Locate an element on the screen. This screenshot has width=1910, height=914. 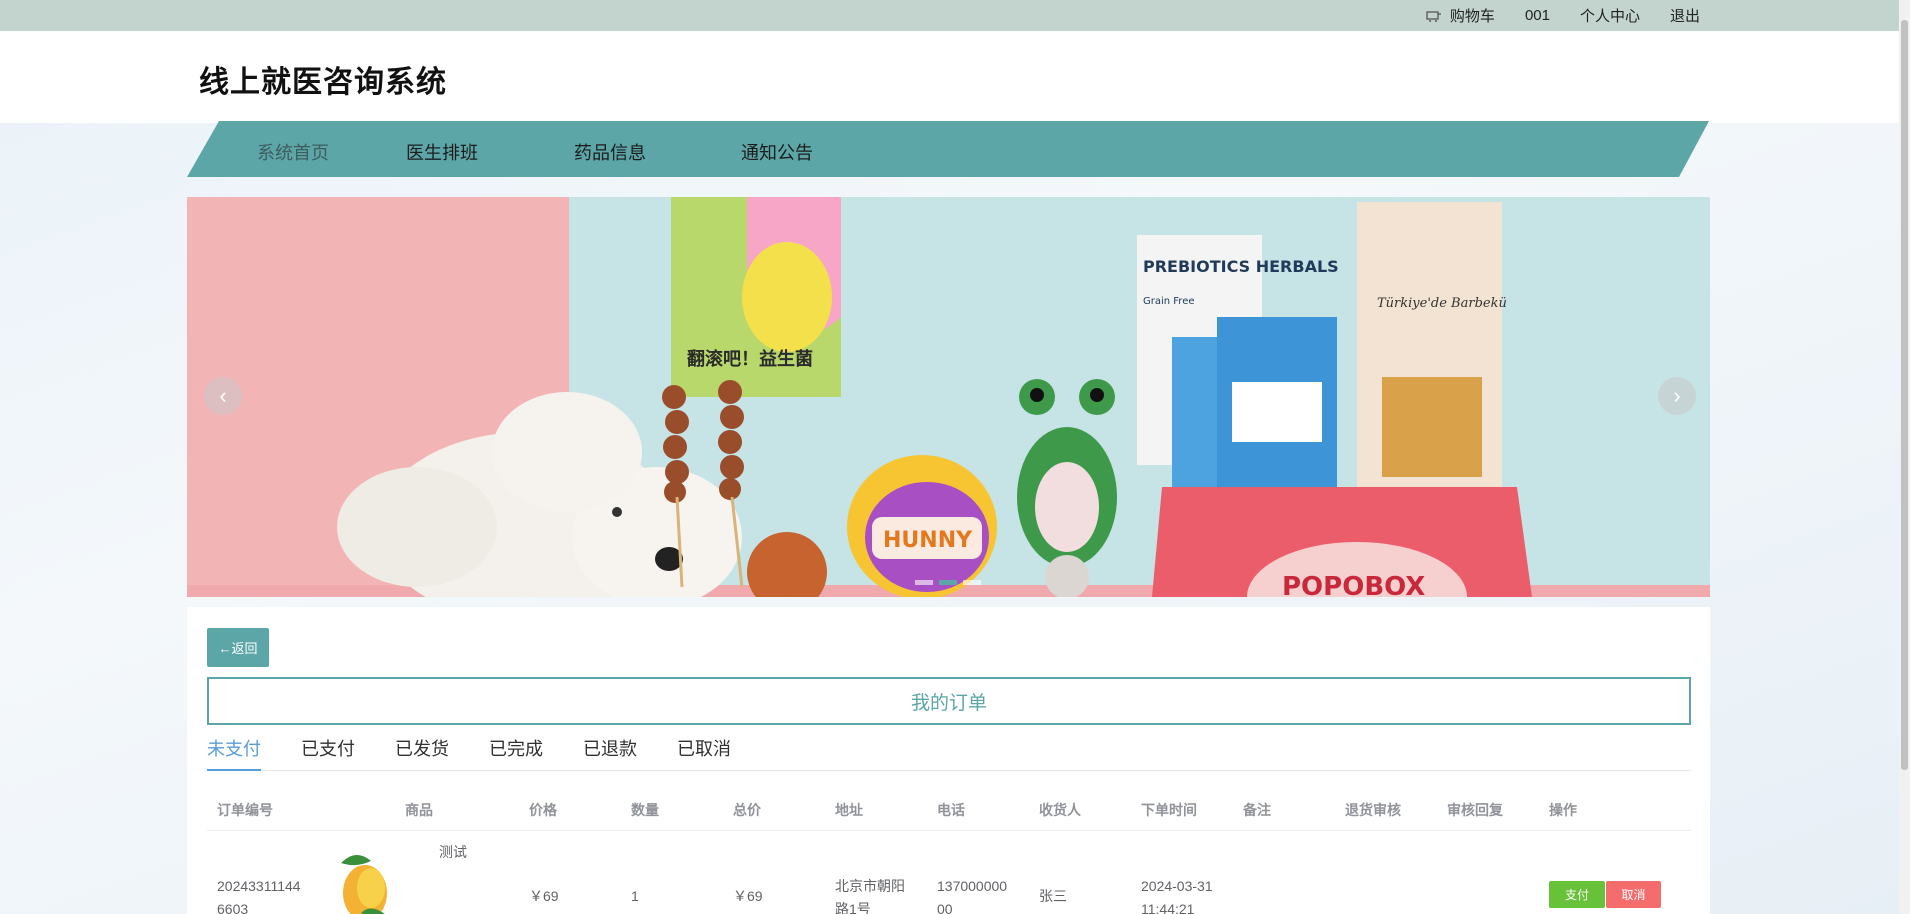
cart-icon is located at coordinates (1433, 16).